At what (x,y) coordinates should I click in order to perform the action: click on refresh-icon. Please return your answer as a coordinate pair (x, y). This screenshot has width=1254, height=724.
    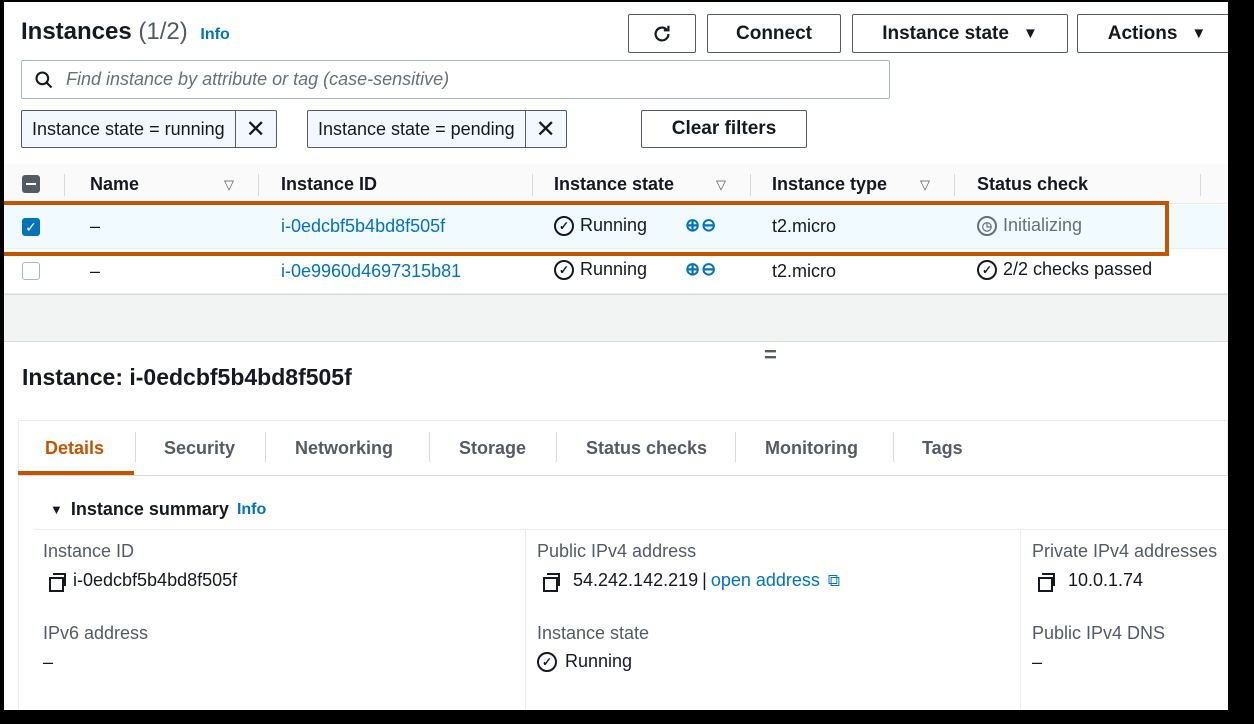
    Looking at the image, I should click on (662, 33).